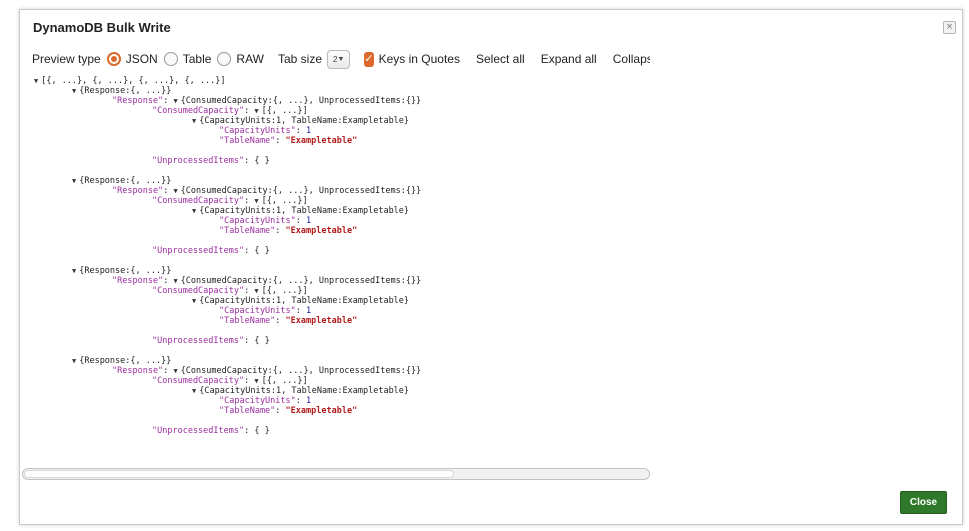 The image size is (969, 531). I want to click on keys-in-quotes-checkbox: ✓, so click(369, 59).